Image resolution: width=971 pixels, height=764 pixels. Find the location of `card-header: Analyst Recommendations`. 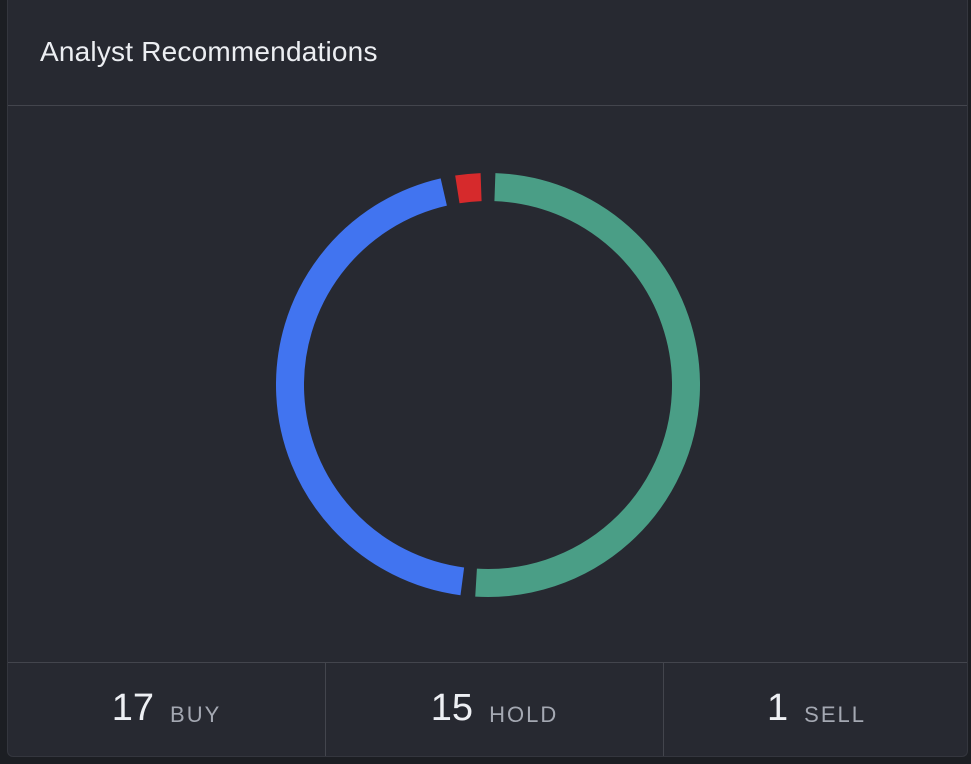

card-header: Analyst Recommendations is located at coordinates (487, 53).